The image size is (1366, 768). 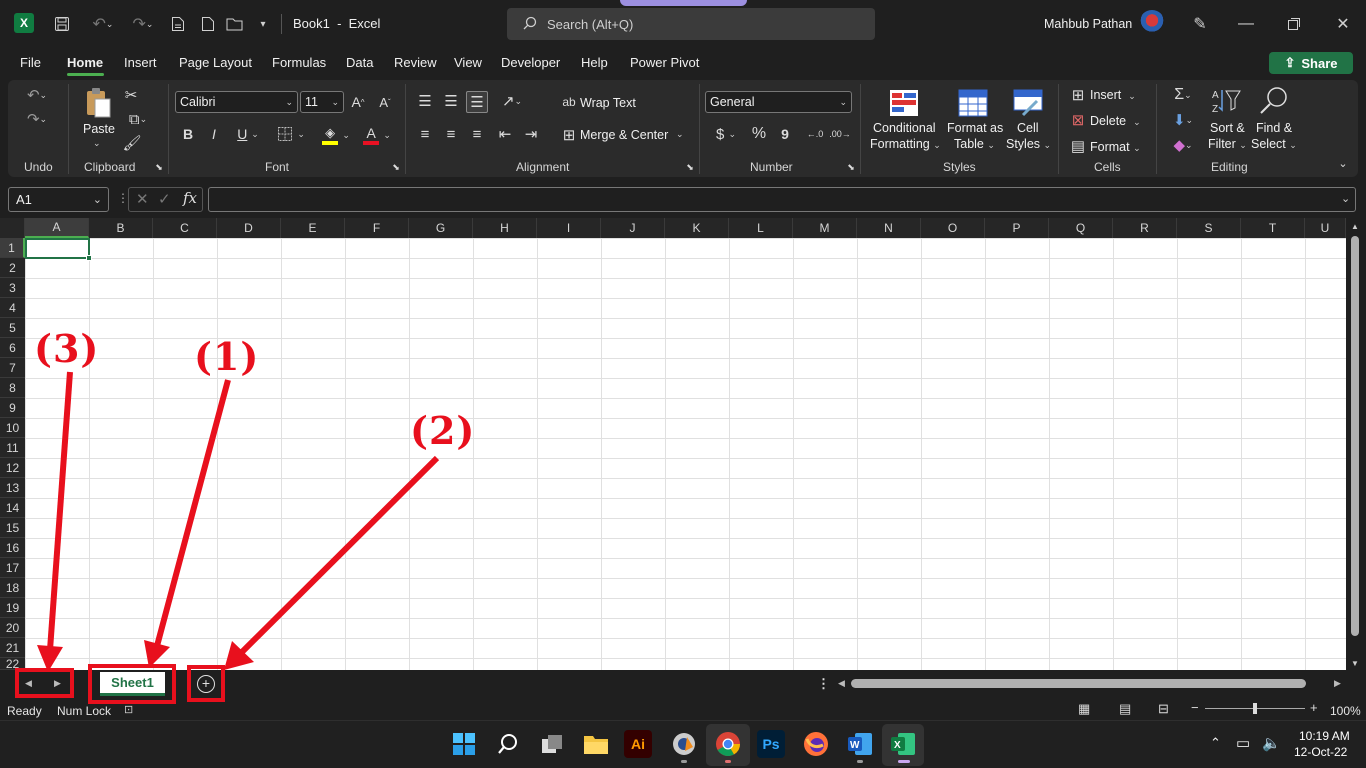 What do you see at coordinates (60, 511) in the screenshot?
I see `arrow-3-line` at bounding box center [60, 511].